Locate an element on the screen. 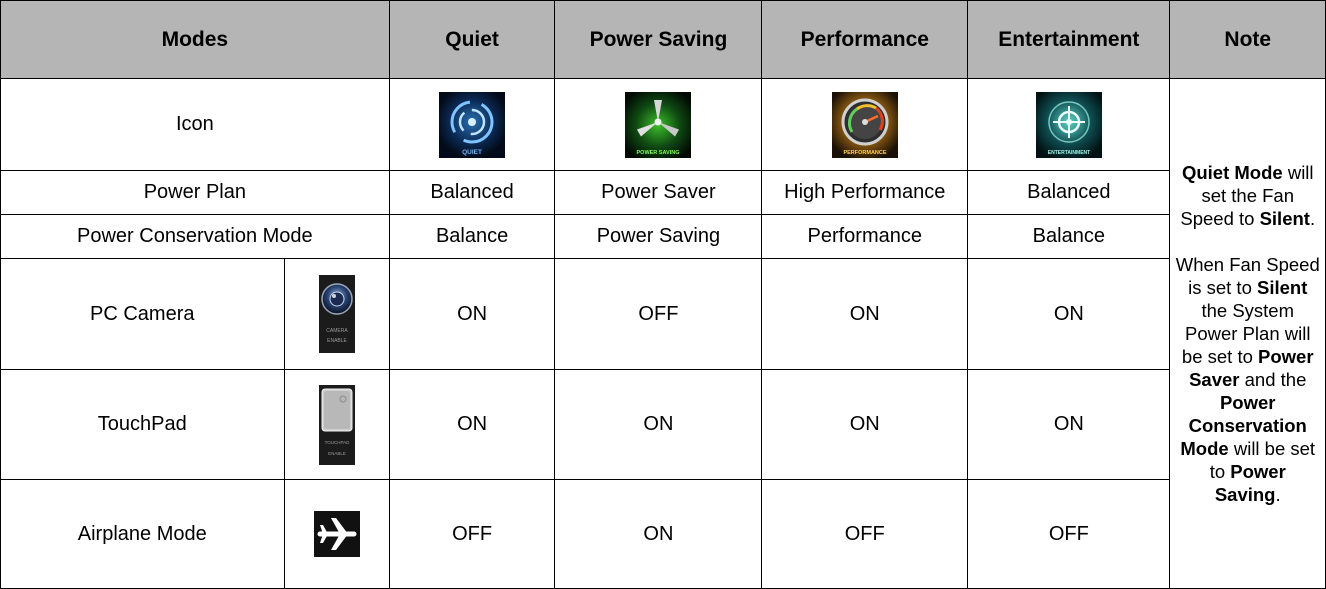  entertainment-icon-text: ENTERTAINMENT is located at coordinates (1069, 153).